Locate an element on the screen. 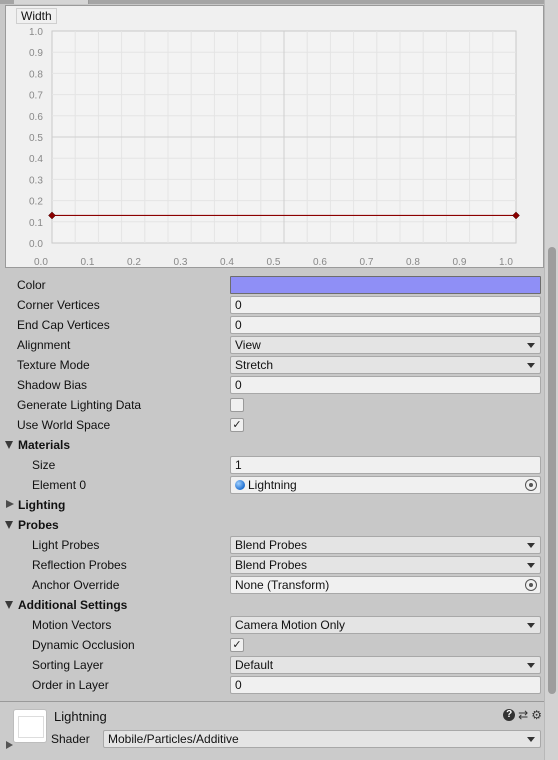 Image resolution: width=558 pixels, height=760 pixels. motion-vectors-dropdown: Camera Motion Only is located at coordinates (385, 625).